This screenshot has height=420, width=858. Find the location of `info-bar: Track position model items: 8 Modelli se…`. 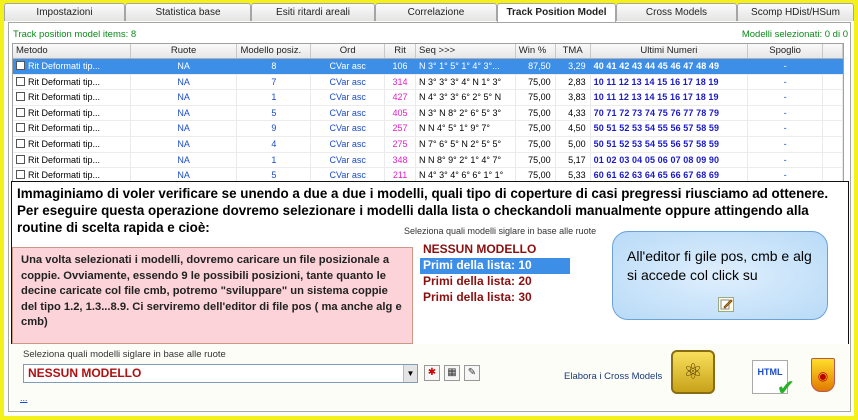

info-bar: Track position model items: 8 Modelli se… is located at coordinates (430, 36).